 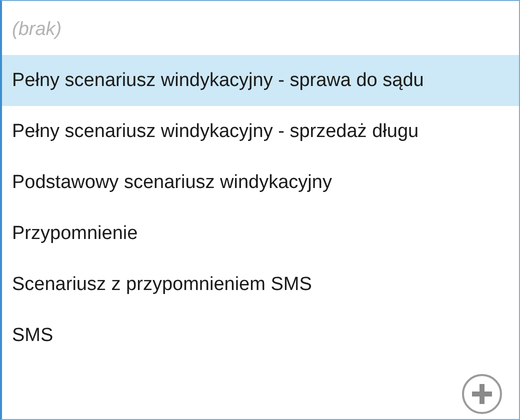 I want to click on add-icon, so click(x=482, y=394).